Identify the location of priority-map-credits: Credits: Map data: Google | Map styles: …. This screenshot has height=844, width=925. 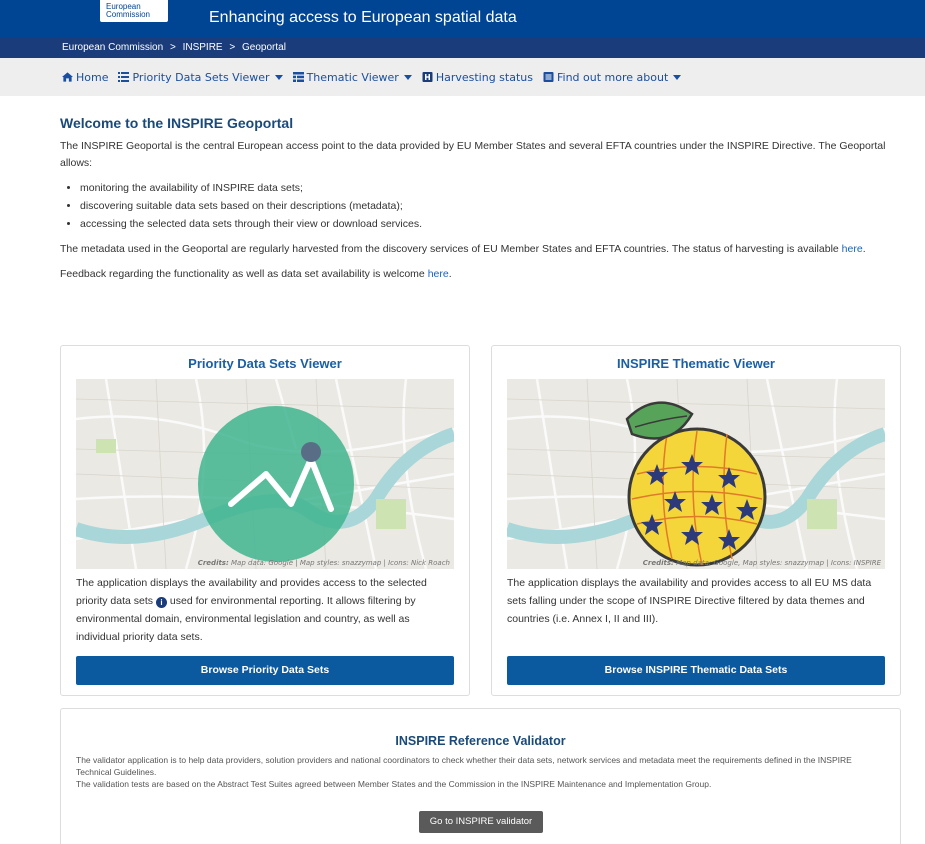
(324, 563).